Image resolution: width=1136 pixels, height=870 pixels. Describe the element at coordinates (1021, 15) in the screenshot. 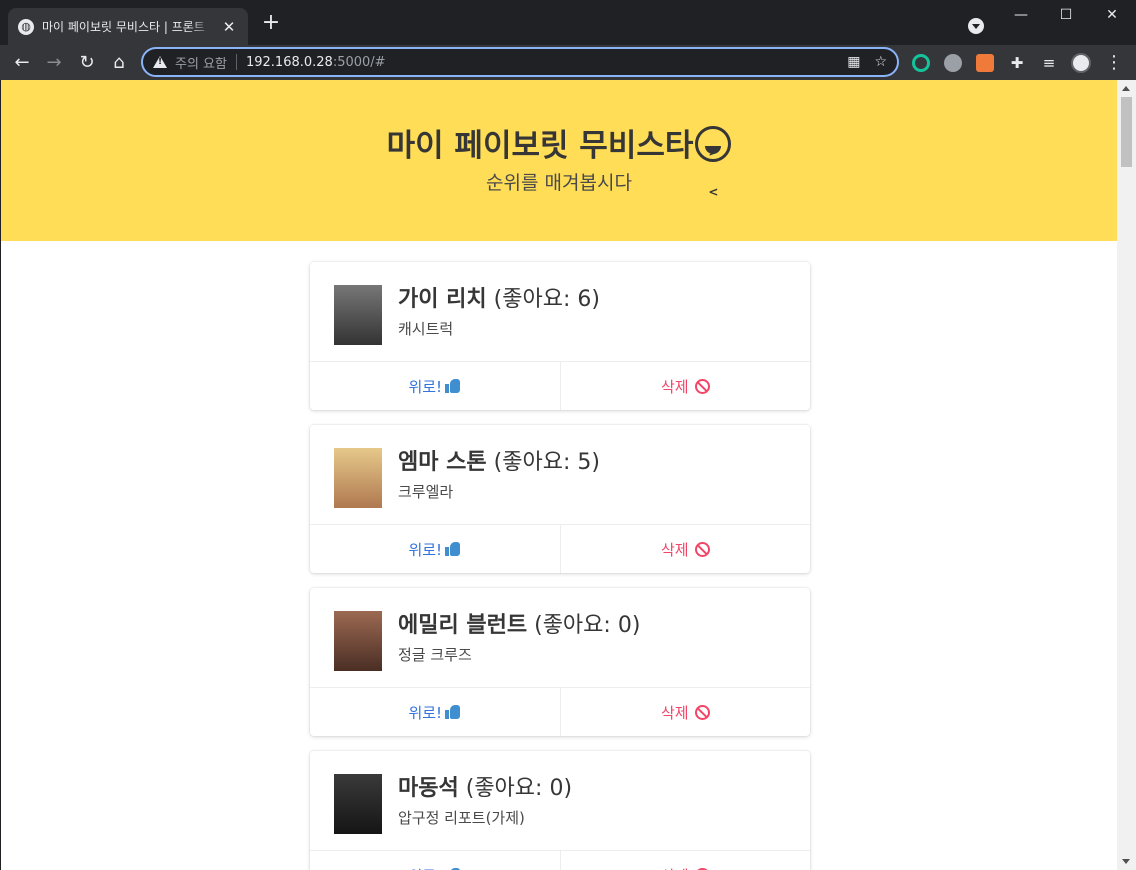

I see `minimize-icon: —` at that location.